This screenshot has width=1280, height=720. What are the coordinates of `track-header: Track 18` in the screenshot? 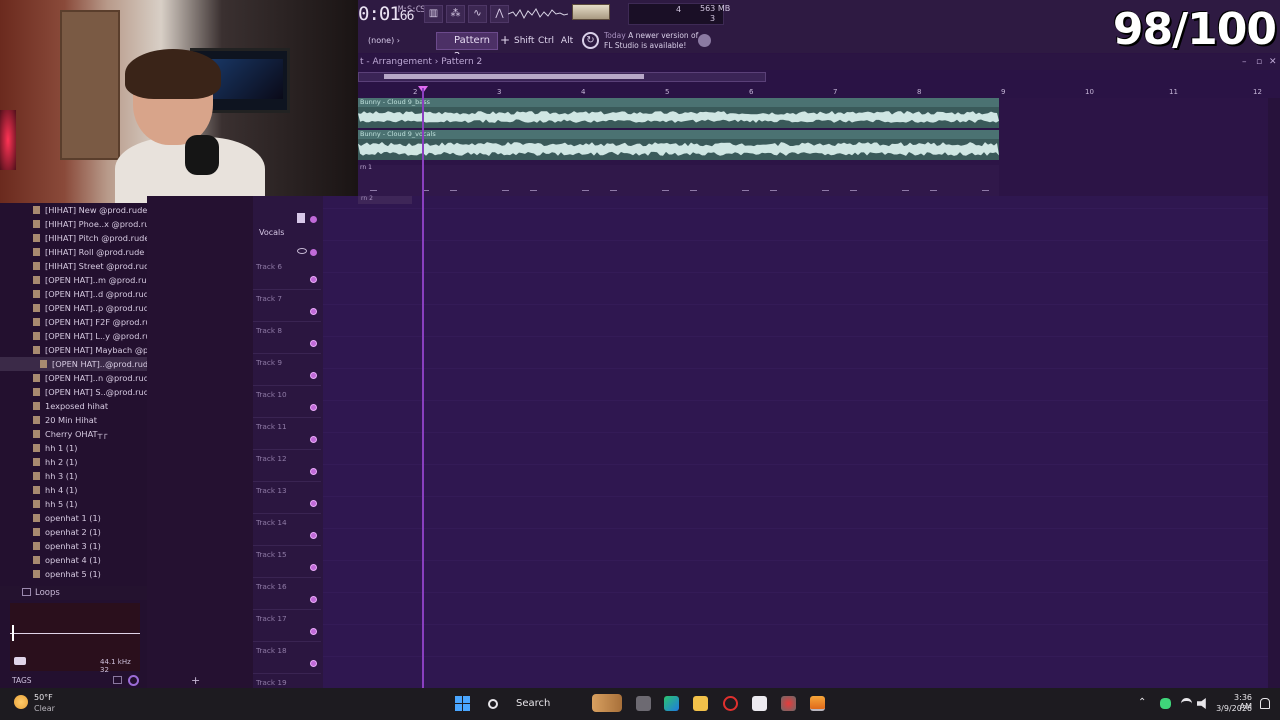 It's located at (287, 658).